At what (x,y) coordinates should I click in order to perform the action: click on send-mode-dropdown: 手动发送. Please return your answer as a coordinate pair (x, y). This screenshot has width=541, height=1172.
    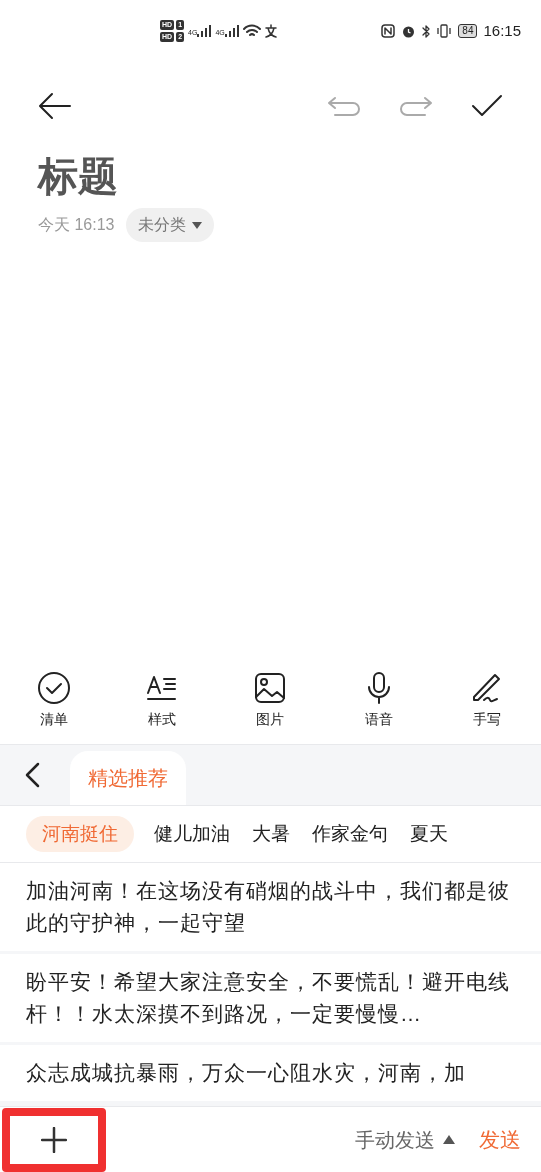
    Looking at the image, I should click on (405, 1139).